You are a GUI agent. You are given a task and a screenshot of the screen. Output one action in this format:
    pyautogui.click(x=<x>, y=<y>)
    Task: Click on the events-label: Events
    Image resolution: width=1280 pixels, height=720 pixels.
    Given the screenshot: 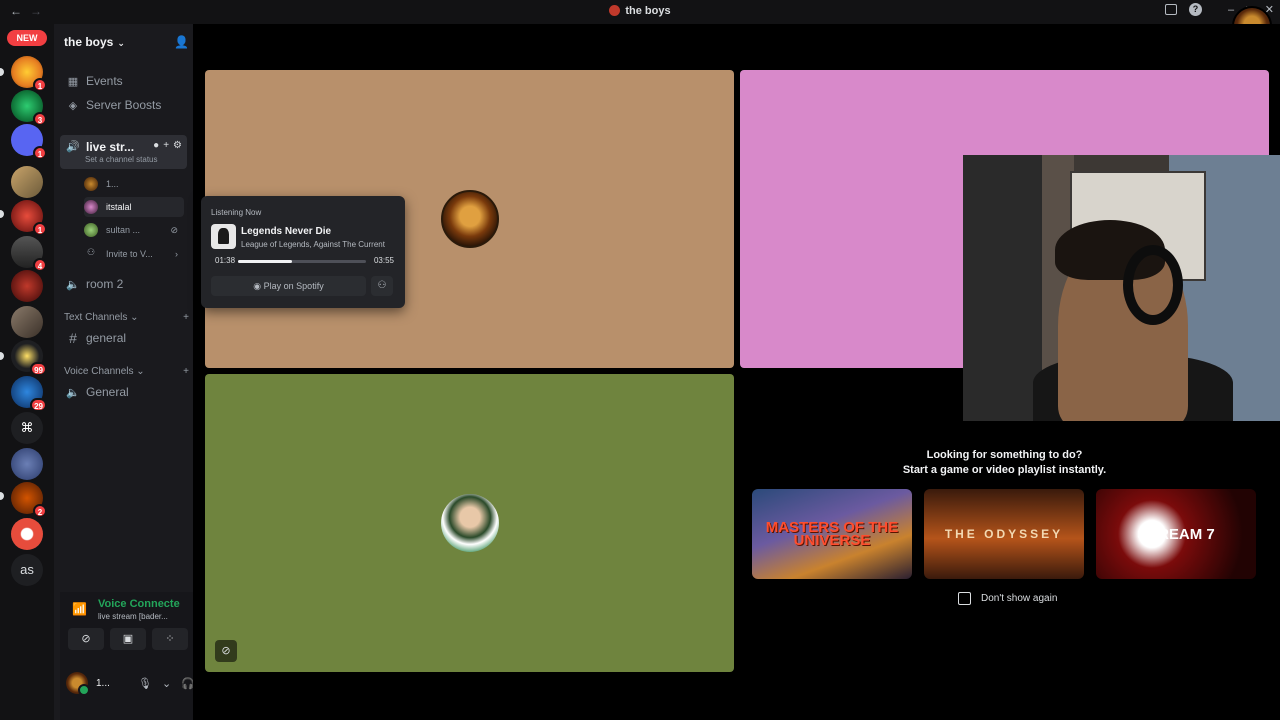 What is the action you would take?
    pyautogui.click(x=104, y=81)
    